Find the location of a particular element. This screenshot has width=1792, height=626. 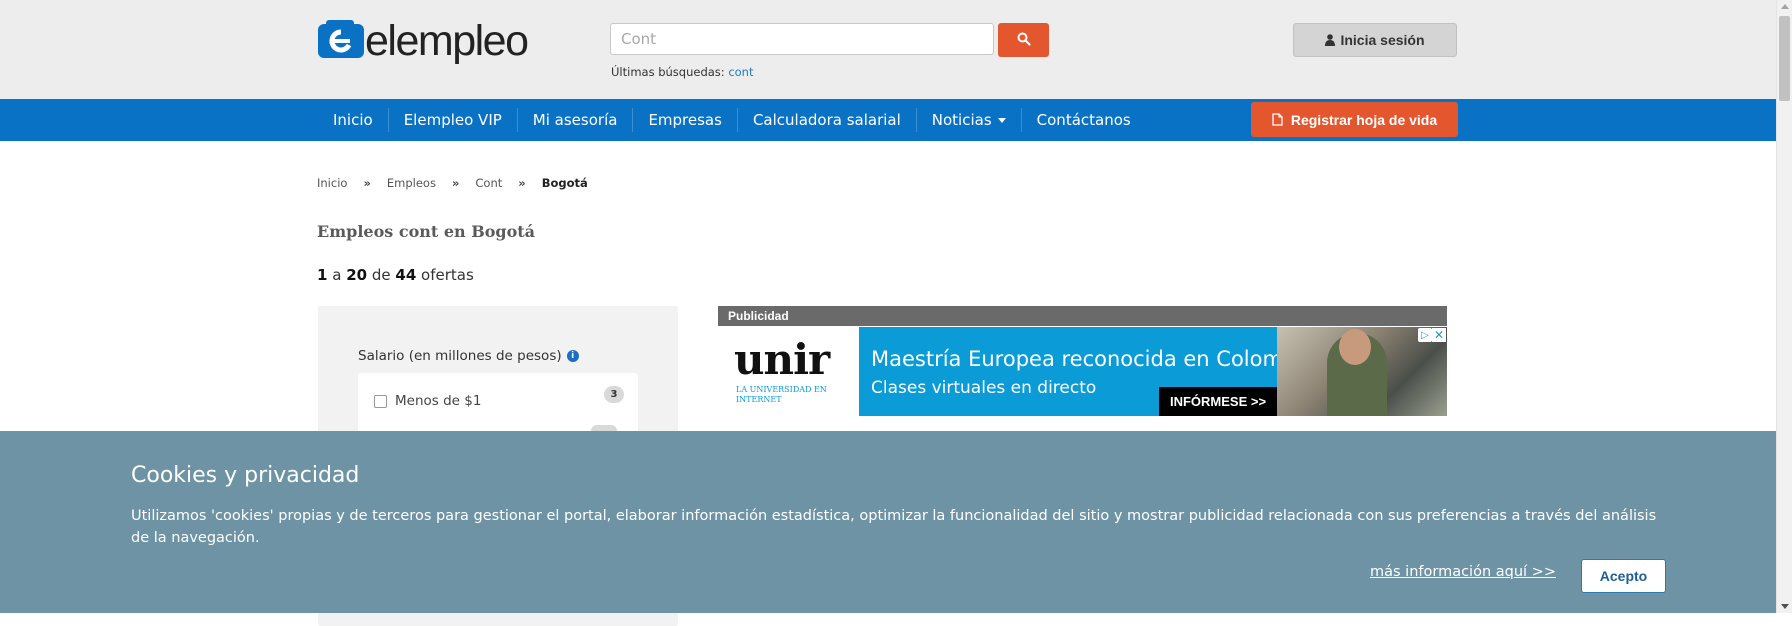

breadcrumb: Inicio » Empleos » Cont » Bogotá is located at coordinates (452, 183).